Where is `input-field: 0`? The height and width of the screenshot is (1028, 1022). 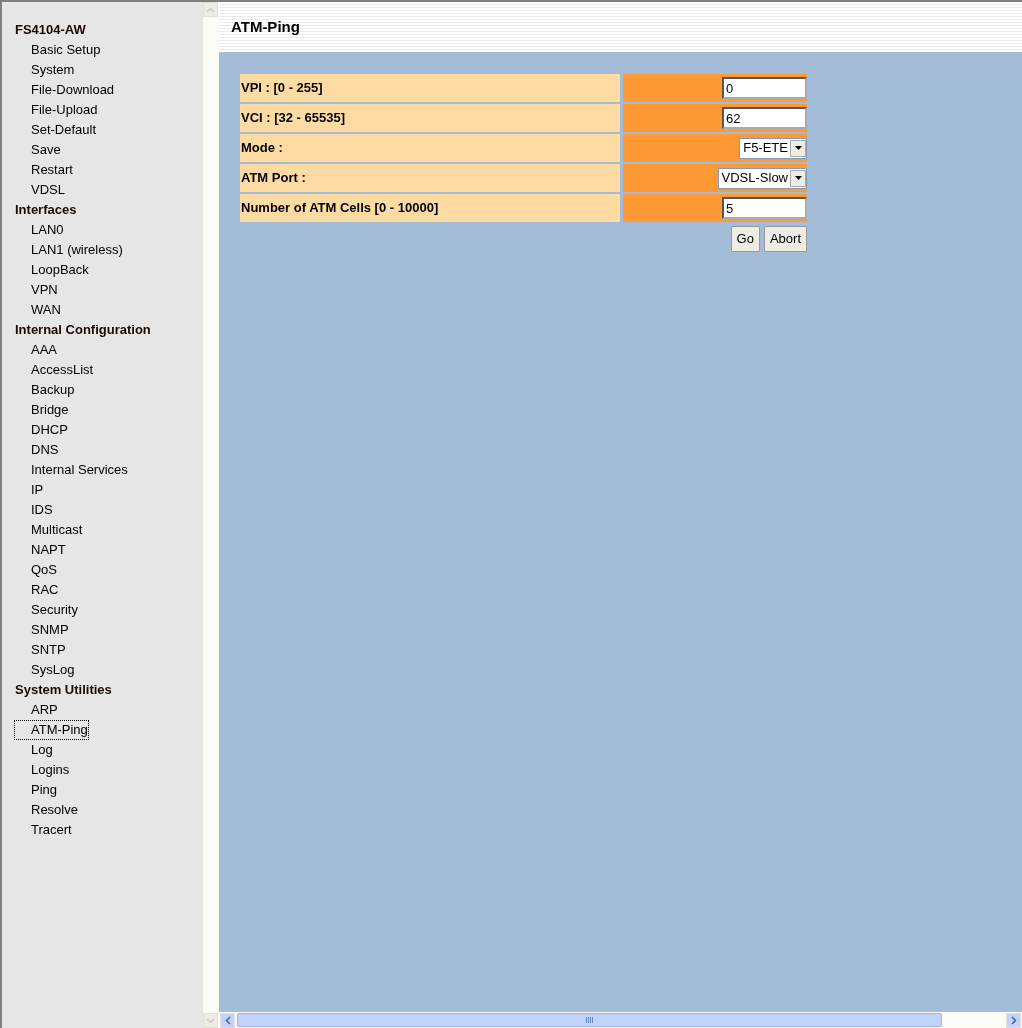
input-field: 0 is located at coordinates (764, 88).